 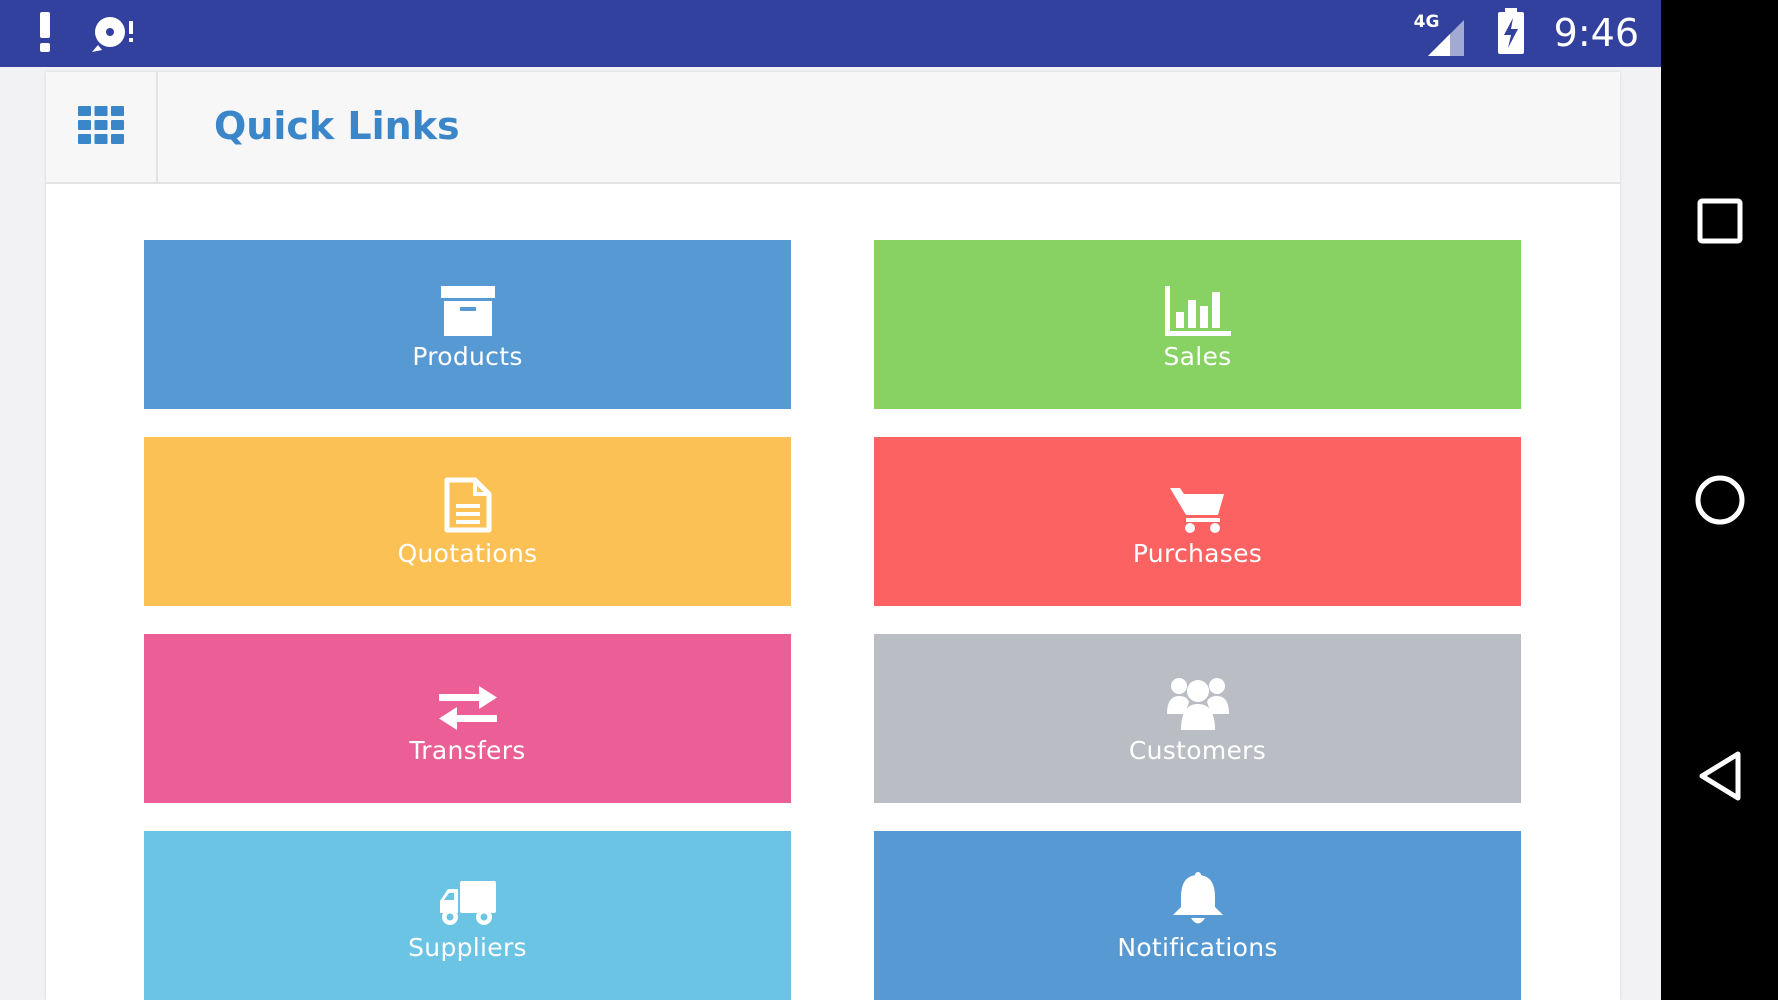 What do you see at coordinates (467, 553) in the screenshot?
I see `tile-label: Quotations` at bounding box center [467, 553].